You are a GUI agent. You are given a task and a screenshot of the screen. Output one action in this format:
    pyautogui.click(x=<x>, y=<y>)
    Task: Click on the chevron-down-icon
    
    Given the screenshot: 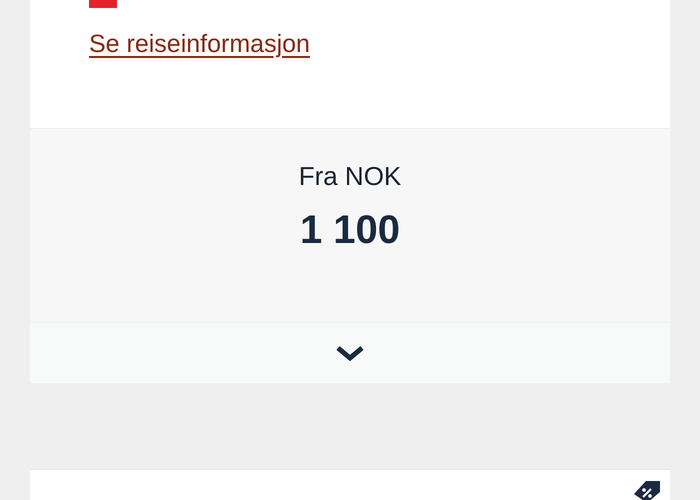 What is the action you would take?
    pyautogui.click(x=350, y=353)
    